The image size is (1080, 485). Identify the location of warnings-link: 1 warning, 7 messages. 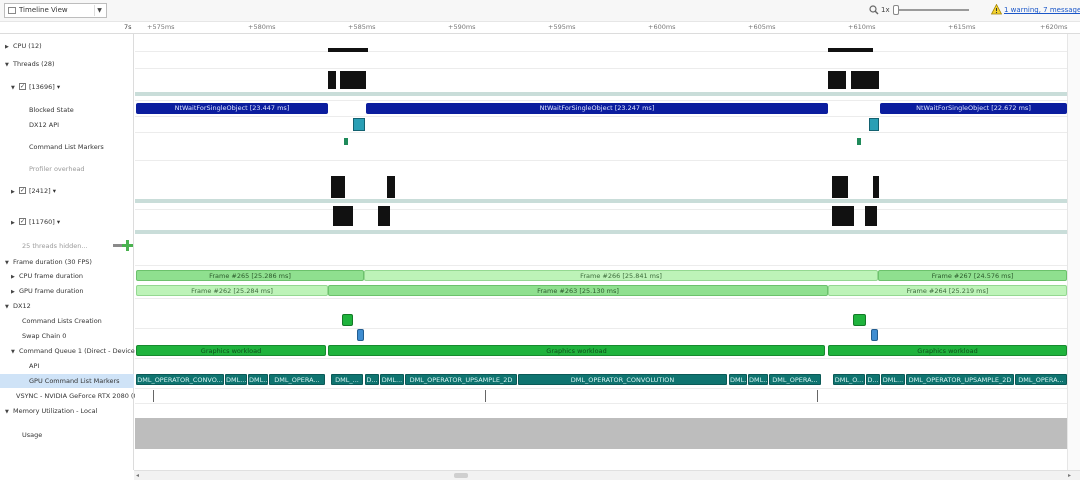
(1042, 10).